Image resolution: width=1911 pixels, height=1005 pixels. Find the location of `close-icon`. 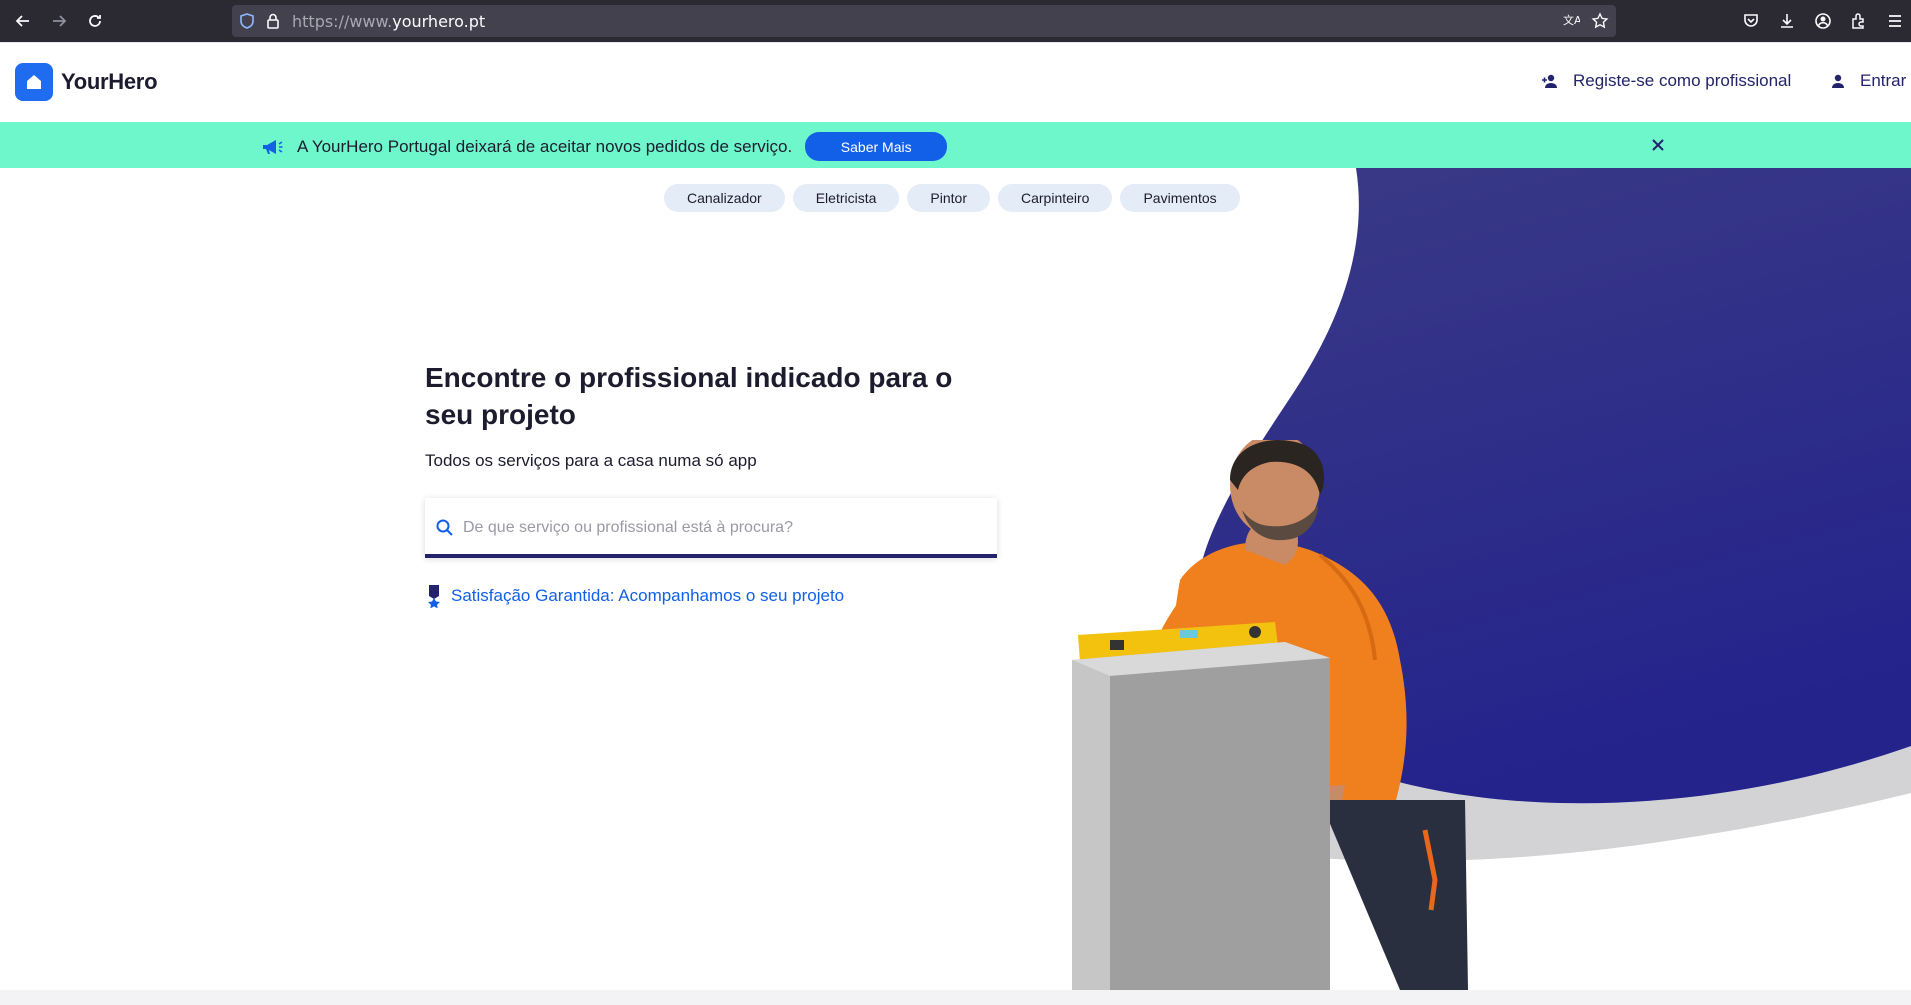

close-icon is located at coordinates (1658, 145).